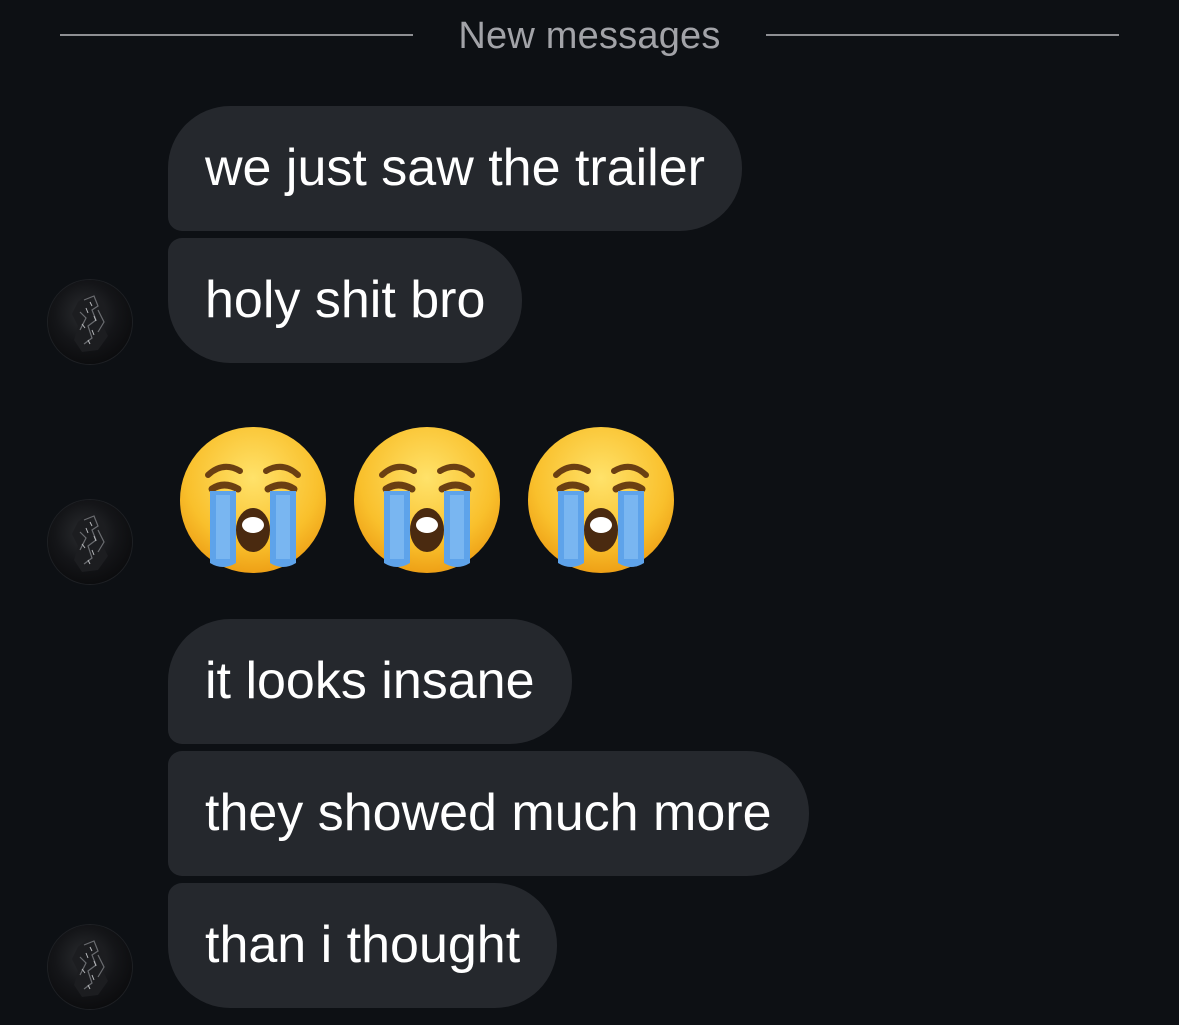 This screenshot has height=1025, width=1179. I want to click on message-bubble: than i thought, so click(363, 945).